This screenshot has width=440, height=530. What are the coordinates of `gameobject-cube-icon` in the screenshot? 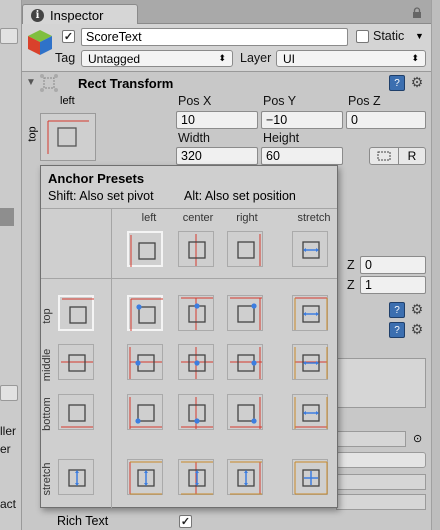 It's located at (40, 42).